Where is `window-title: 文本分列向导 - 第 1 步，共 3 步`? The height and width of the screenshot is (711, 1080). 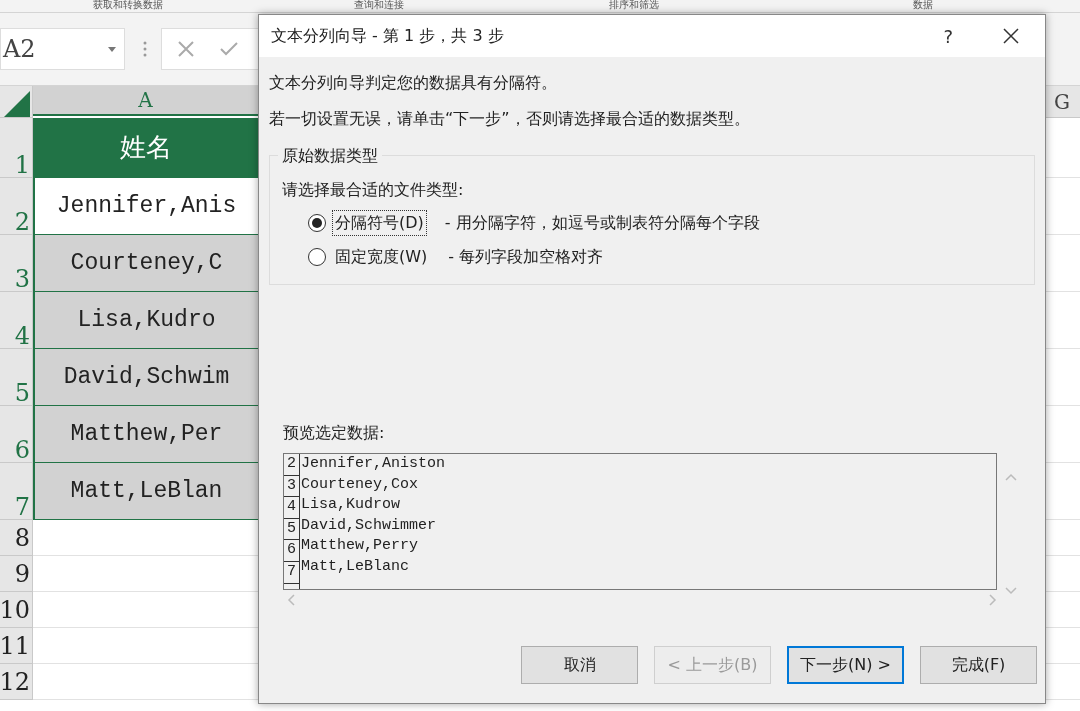
window-title: 文本分列向导 - 第 1 步，共 3 步 is located at coordinates (387, 36).